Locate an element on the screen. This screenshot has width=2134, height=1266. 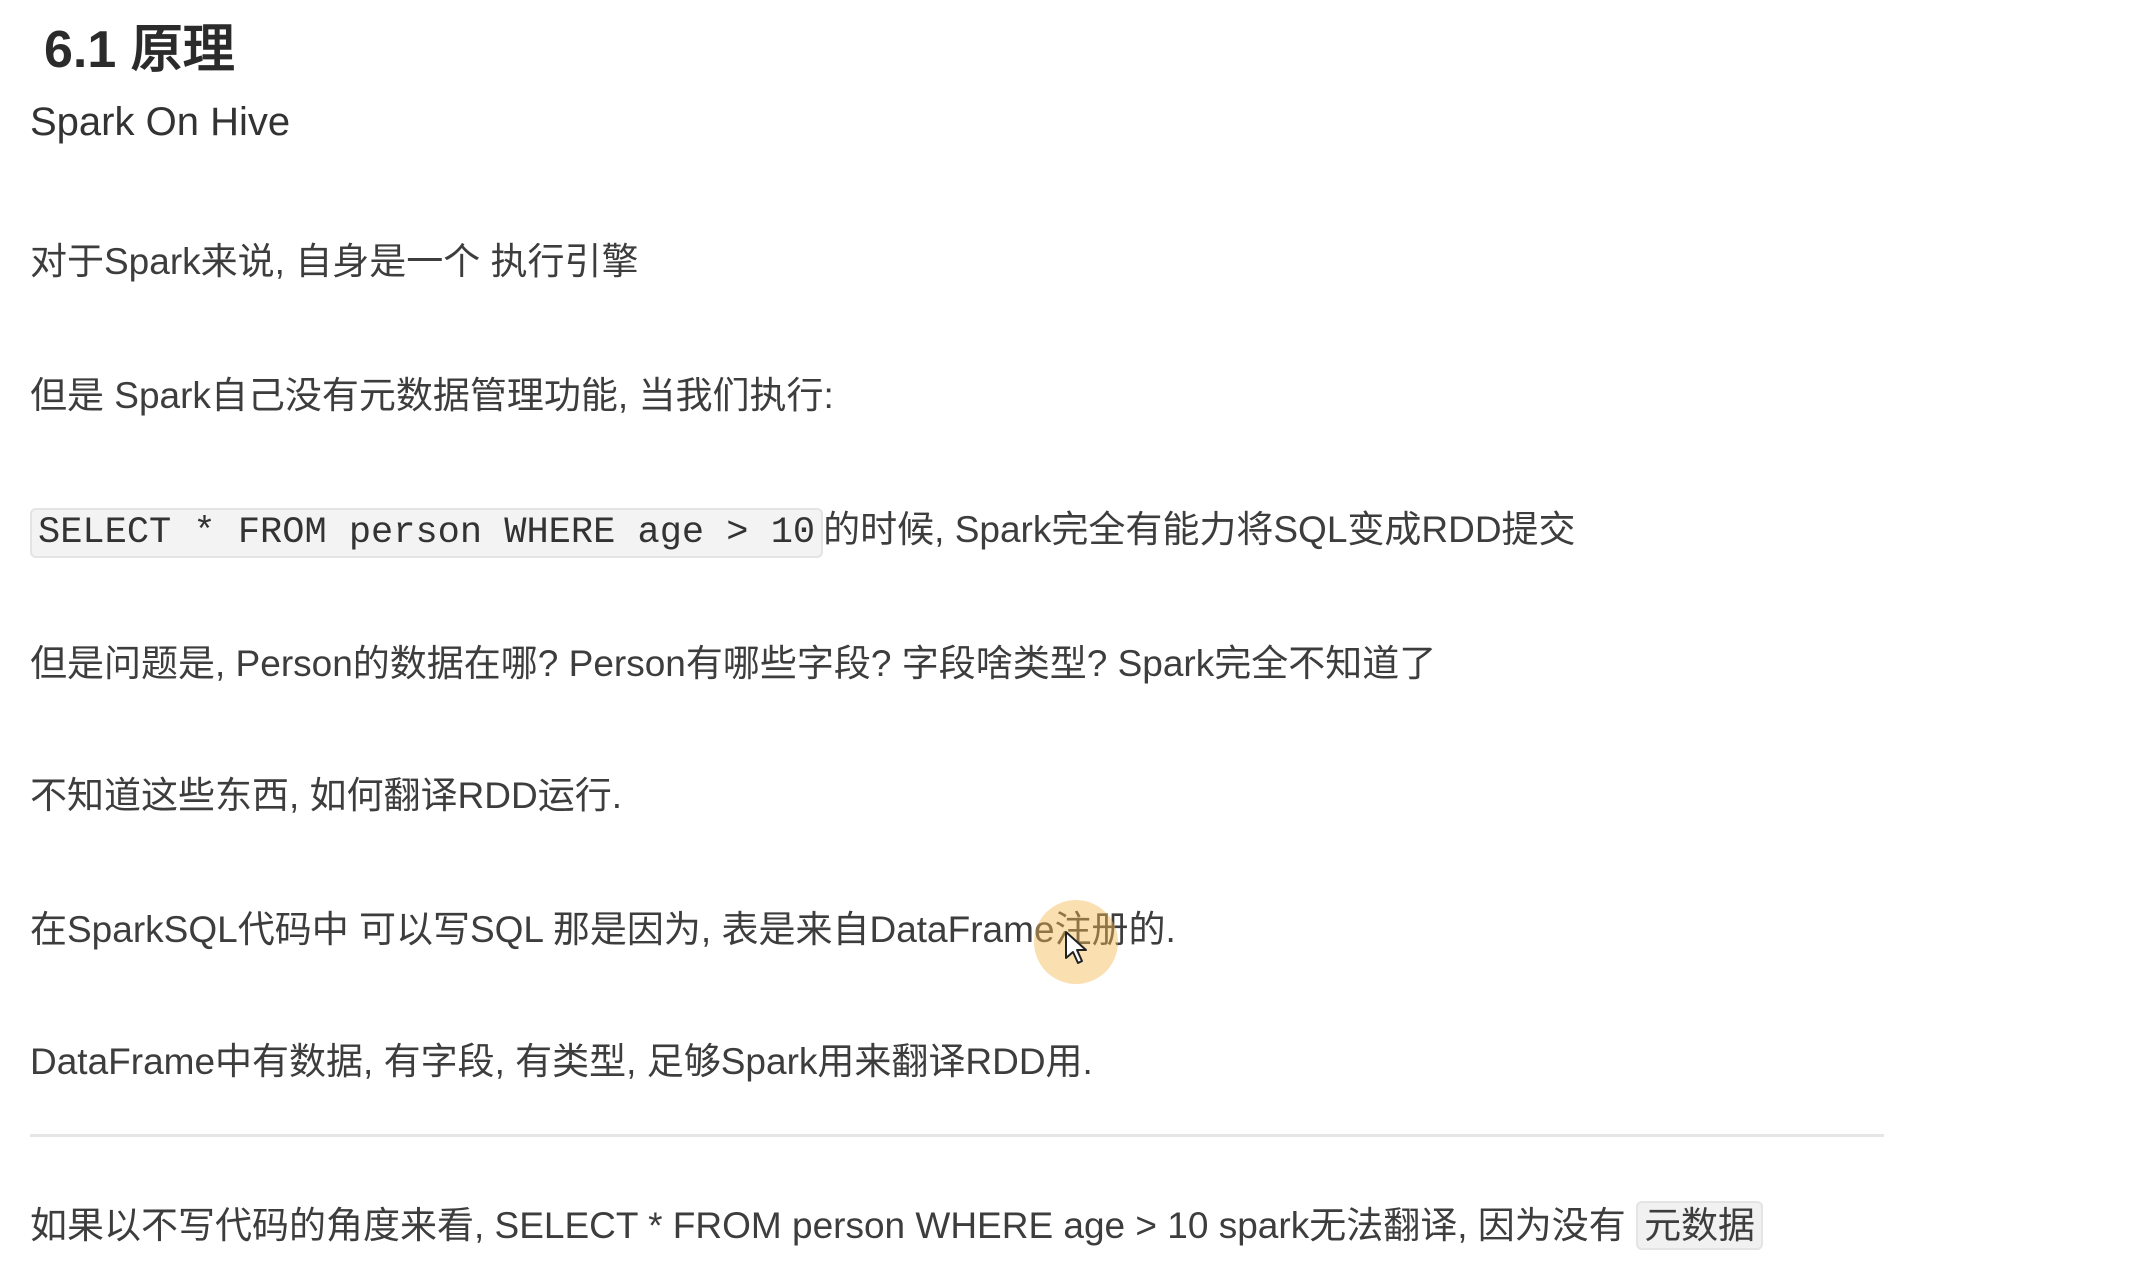
paragraph-no-metadata: 但是 Spark自己没有元数据管理功能, 当我们执行: is located at coordinates (432, 395).